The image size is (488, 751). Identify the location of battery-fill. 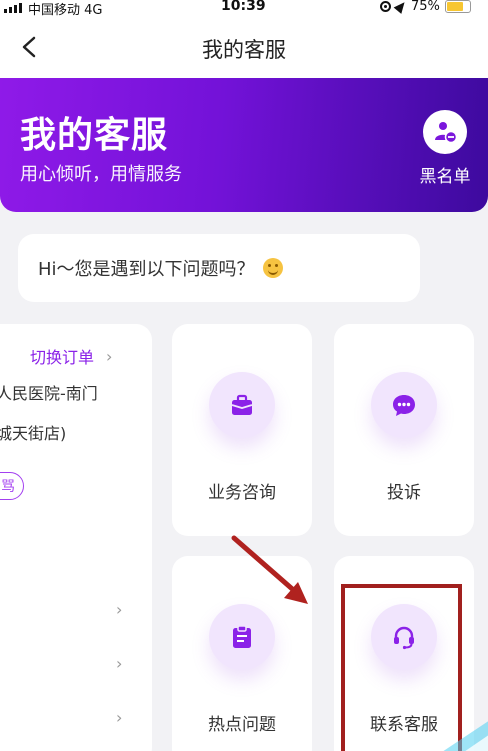
(455, 6).